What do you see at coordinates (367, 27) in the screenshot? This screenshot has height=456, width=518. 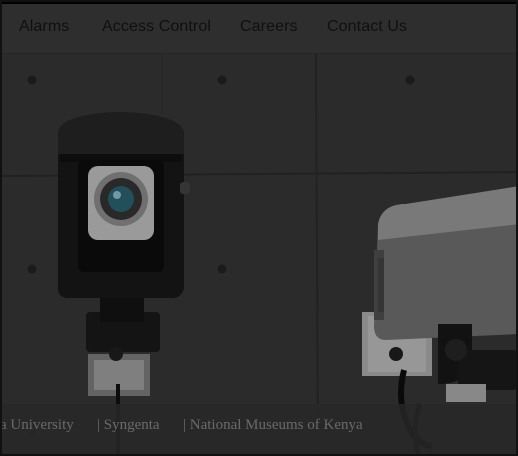 I see `nav-link-contact-us: Contact Us` at bounding box center [367, 27].